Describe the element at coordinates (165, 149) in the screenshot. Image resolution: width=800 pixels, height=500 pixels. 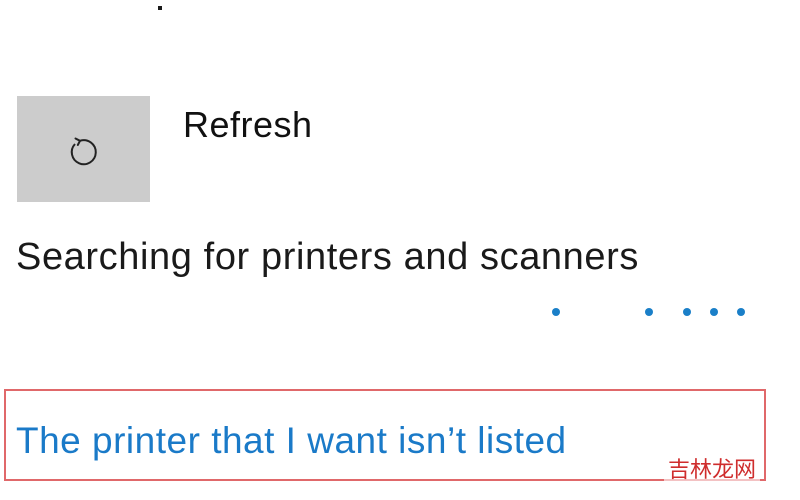
I see `refresh-row: Refresh` at that location.